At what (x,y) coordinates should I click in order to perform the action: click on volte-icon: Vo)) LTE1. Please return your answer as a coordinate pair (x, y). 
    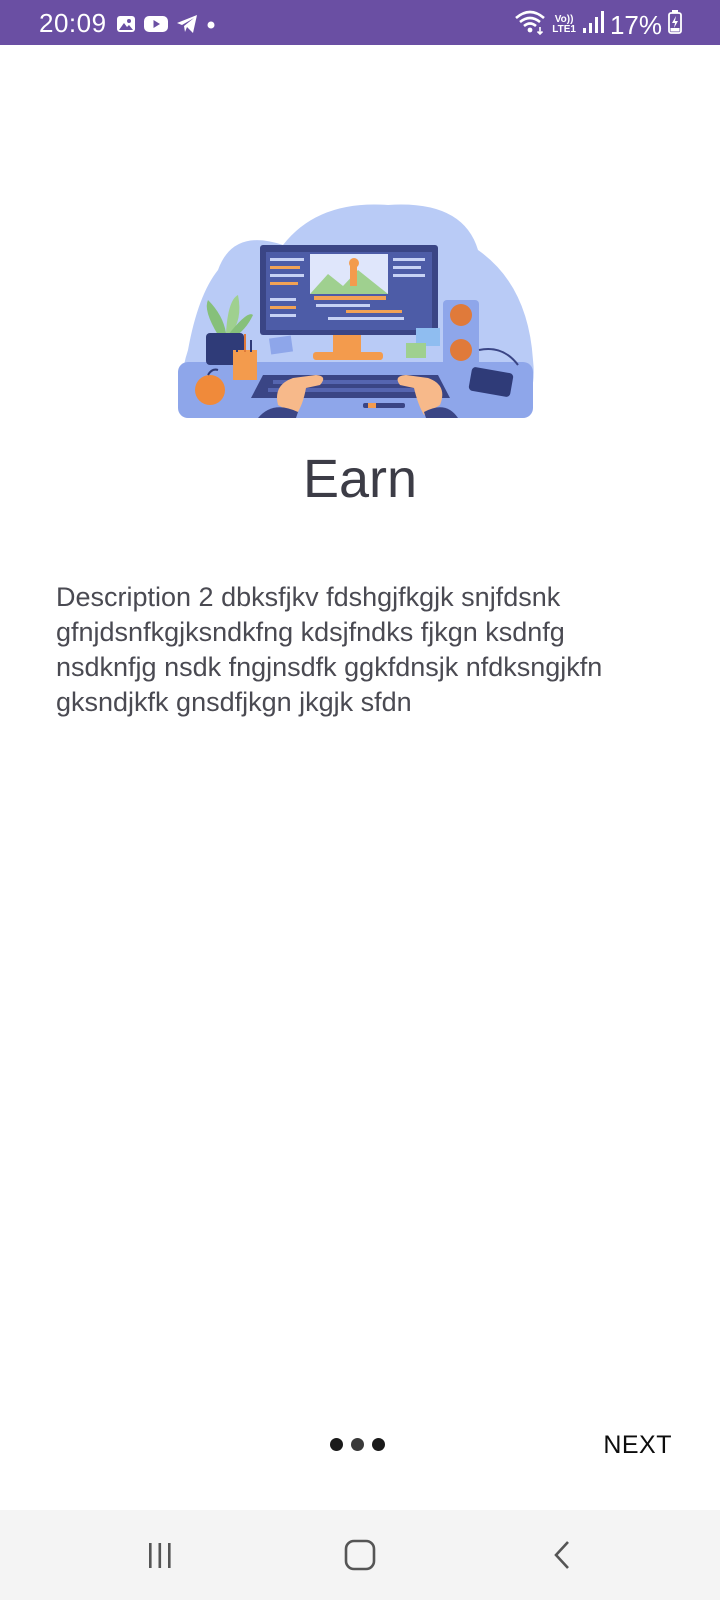
    Looking at the image, I should click on (564, 24).